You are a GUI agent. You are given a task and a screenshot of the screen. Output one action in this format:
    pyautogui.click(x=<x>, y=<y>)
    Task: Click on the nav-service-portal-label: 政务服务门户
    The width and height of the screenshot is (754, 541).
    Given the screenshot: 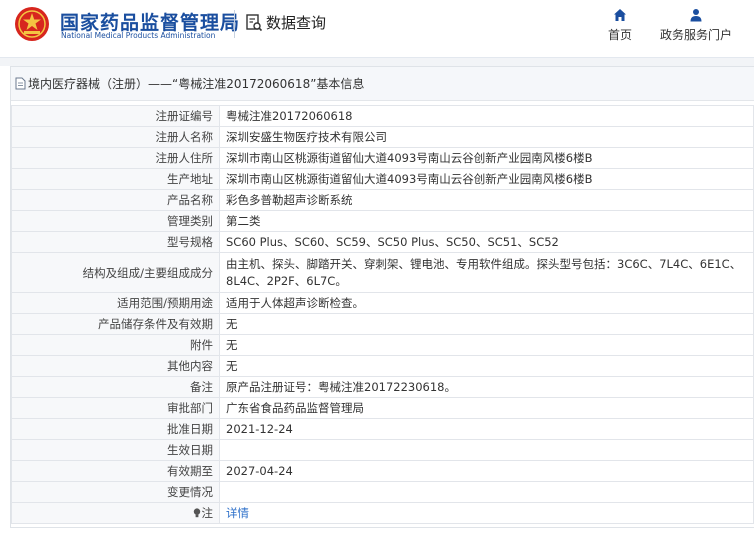 What is the action you would take?
    pyautogui.click(x=696, y=35)
    